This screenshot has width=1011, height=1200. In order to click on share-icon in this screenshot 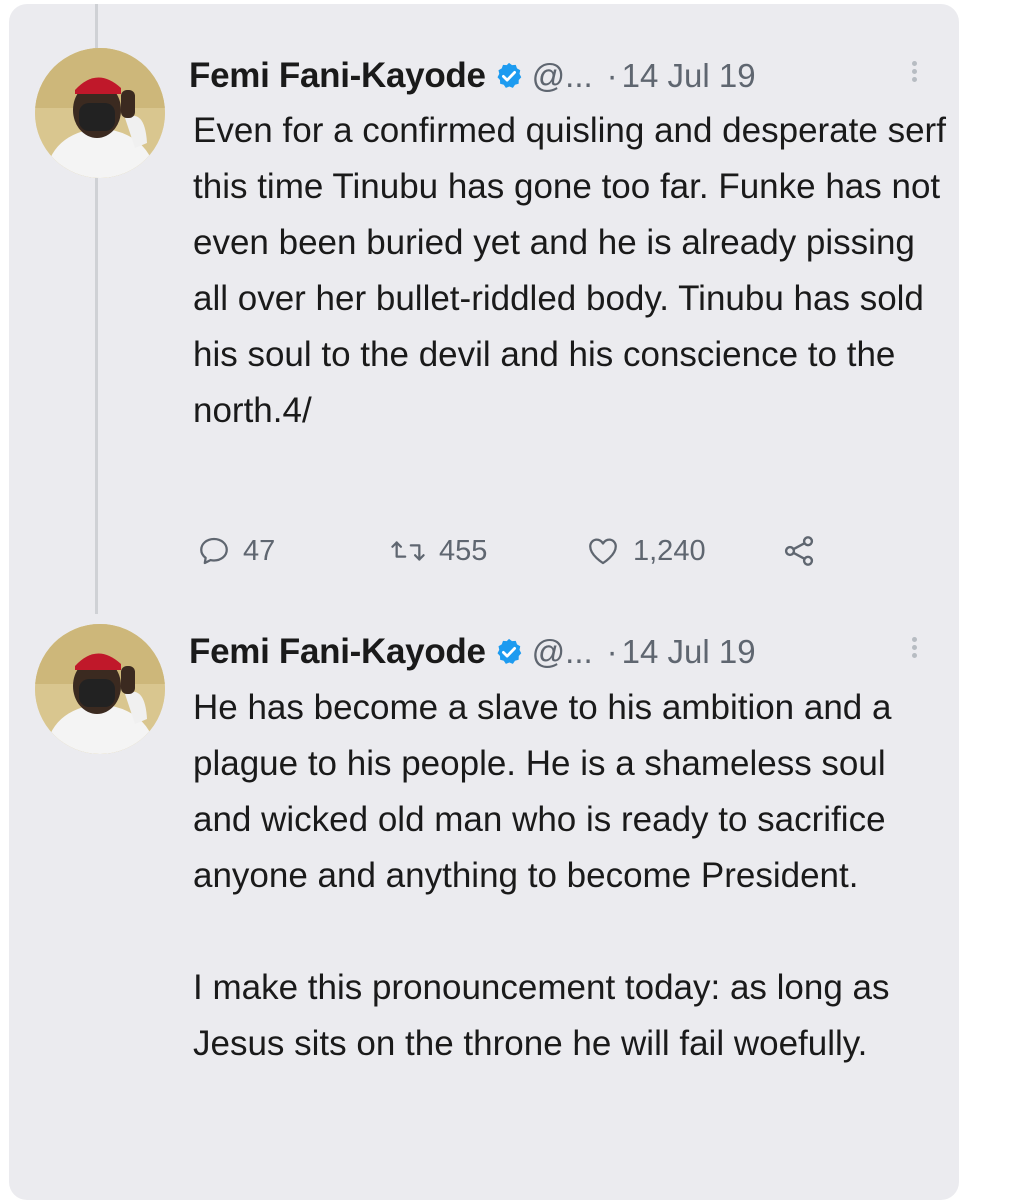, I will do `click(799, 551)`.